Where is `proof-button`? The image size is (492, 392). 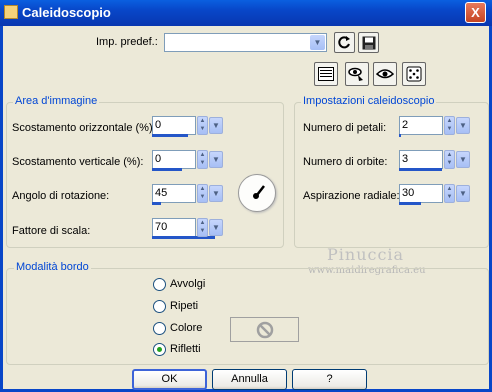
proof-button is located at coordinates (357, 74).